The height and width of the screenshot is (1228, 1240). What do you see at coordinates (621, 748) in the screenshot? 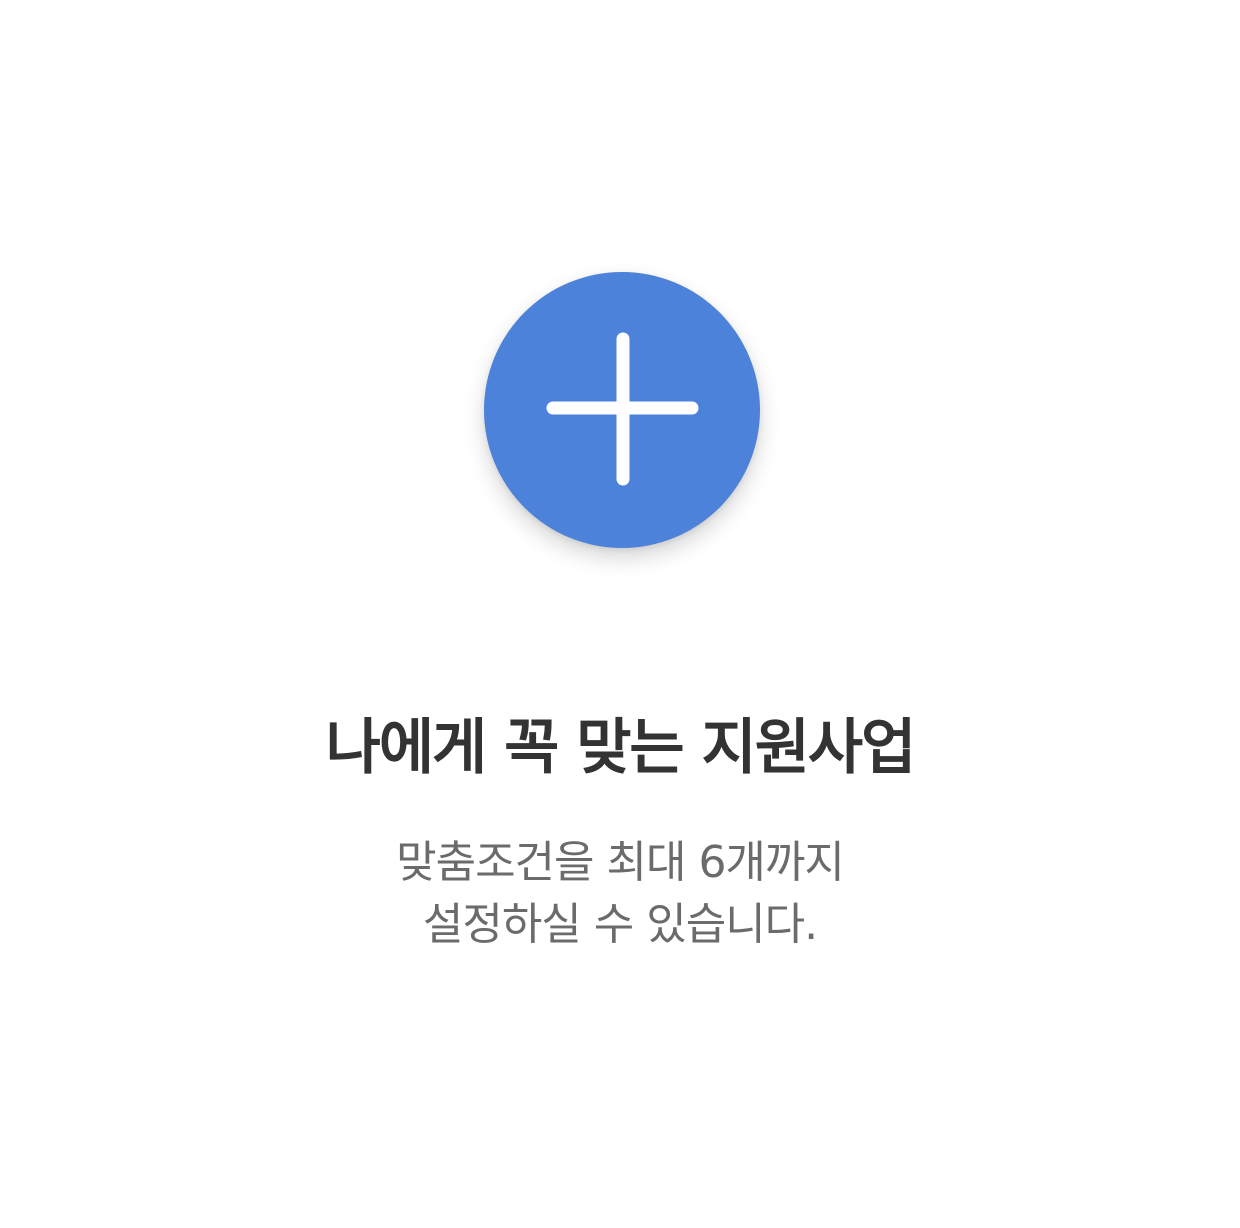
I see `page-title: 나에게 꼭 맞는 지원사업` at bounding box center [621, 748].